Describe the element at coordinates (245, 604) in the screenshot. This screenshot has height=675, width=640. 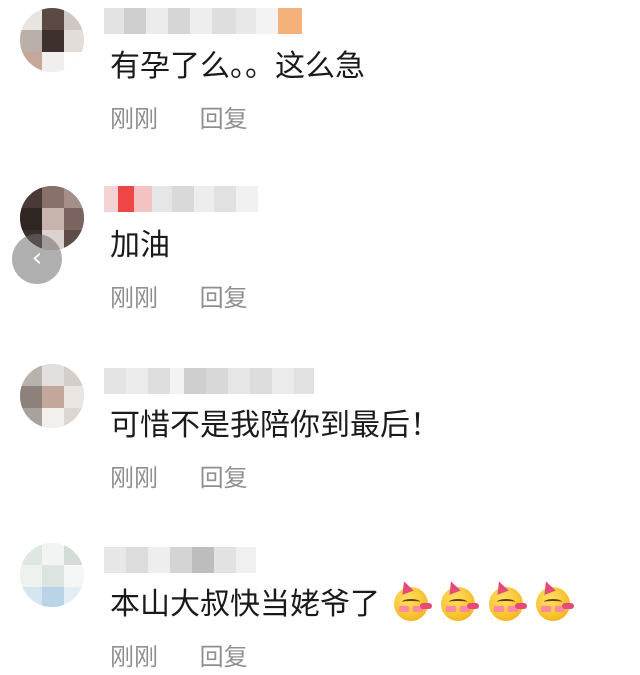
I see `comment-text-content: 本山大叔快当姥爷了` at that location.